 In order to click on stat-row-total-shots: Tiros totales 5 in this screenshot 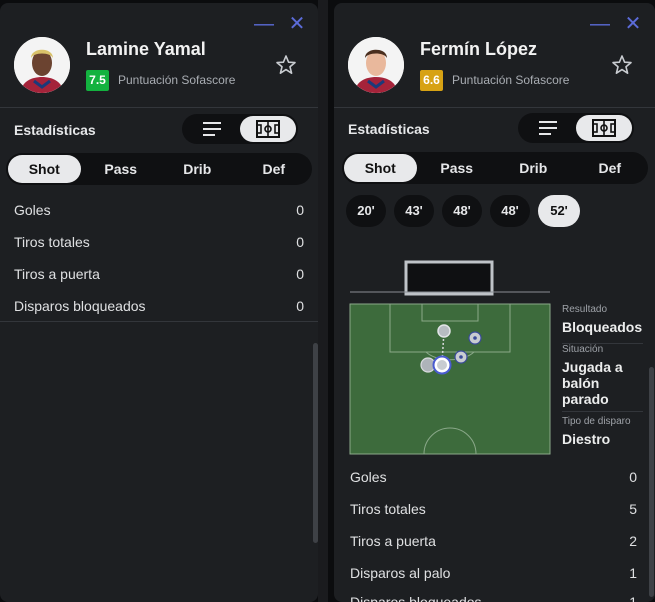, I will do `click(493, 509)`.